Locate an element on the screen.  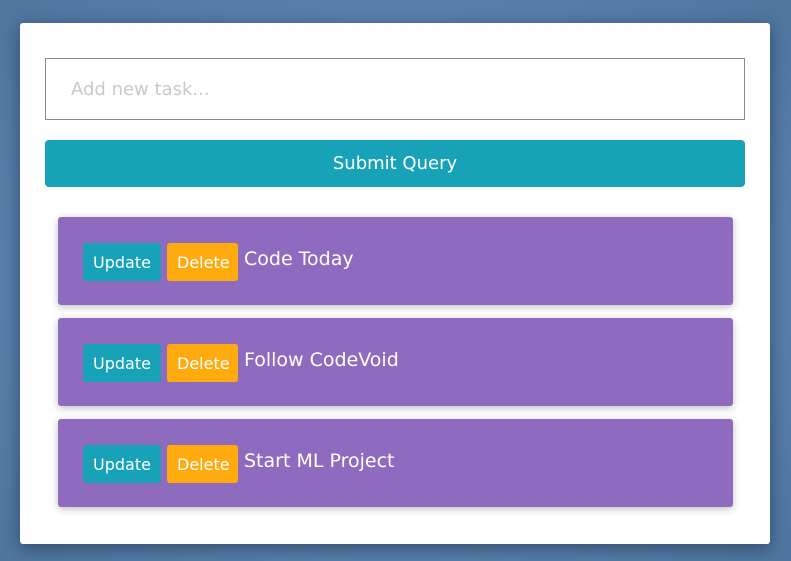
task-item: Update Delete Start ML Project is located at coordinates (395, 463).